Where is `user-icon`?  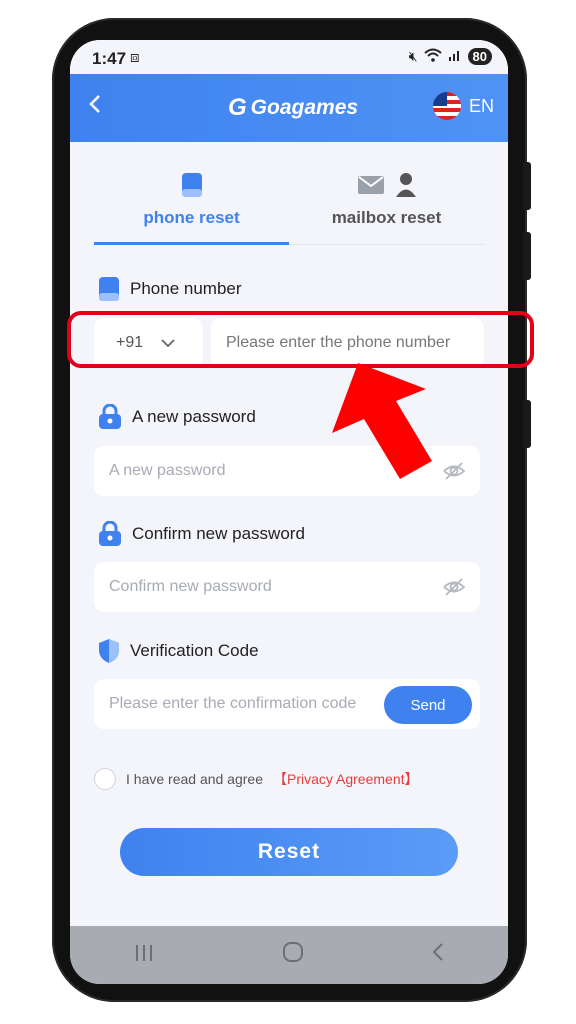 user-icon is located at coordinates (405, 185).